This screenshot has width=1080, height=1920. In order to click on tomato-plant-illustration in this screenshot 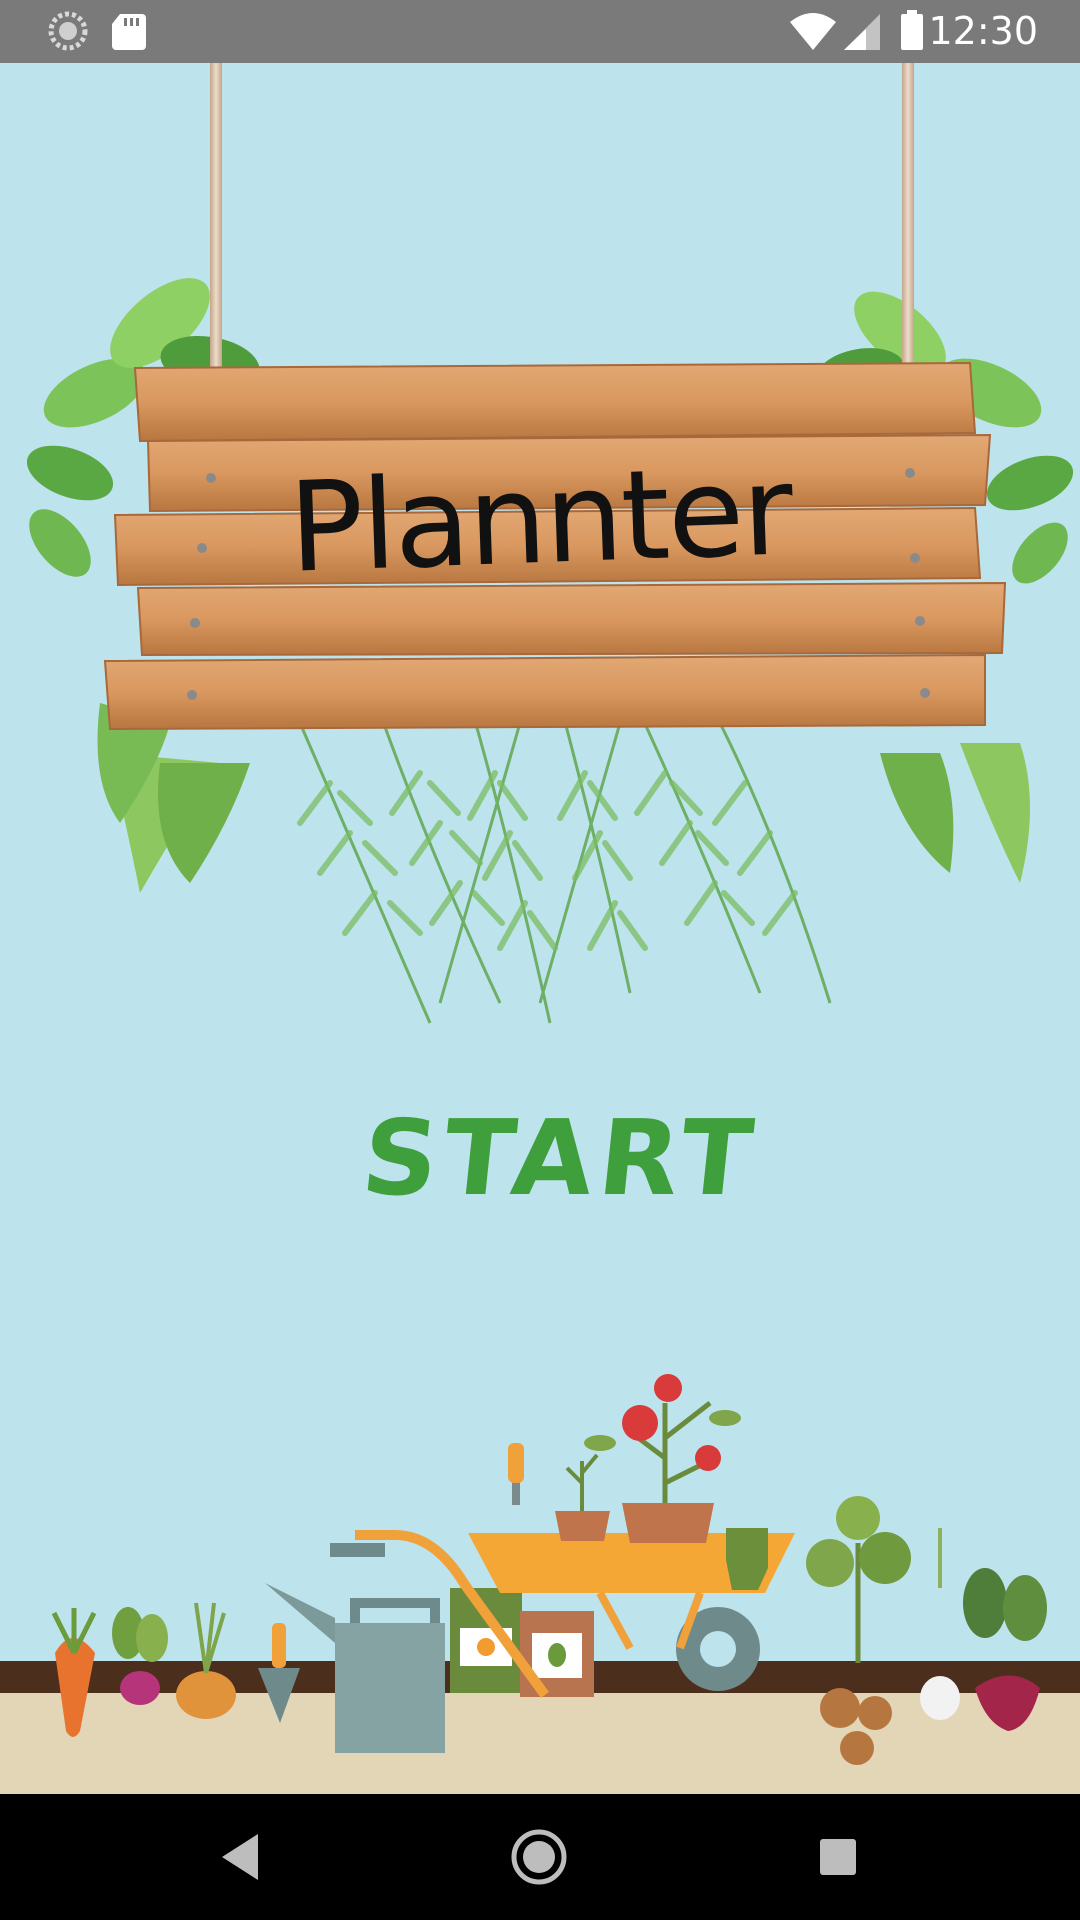, I will do `click(648, 1458)`.